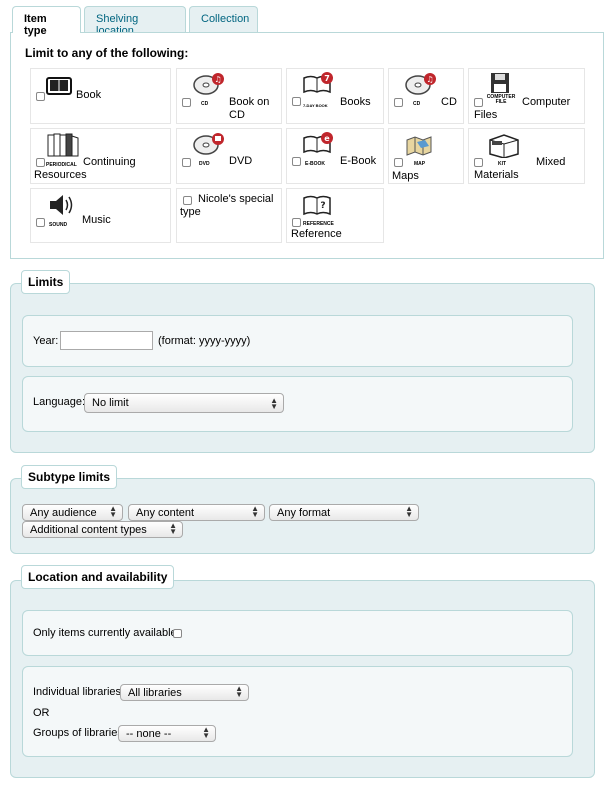 The image size is (604, 786). What do you see at coordinates (241, 161) in the screenshot?
I see `item-type-label: DVD` at bounding box center [241, 161].